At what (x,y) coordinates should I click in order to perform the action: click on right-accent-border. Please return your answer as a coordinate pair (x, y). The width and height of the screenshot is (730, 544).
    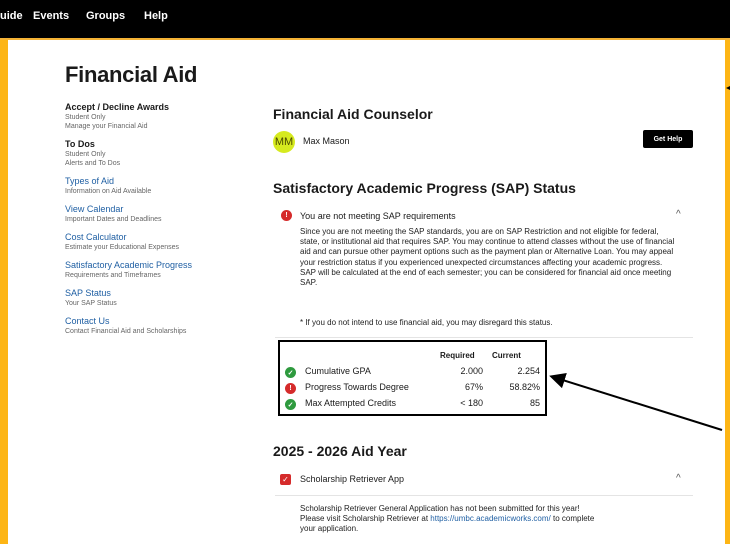
    Looking at the image, I should click on (727, 292).